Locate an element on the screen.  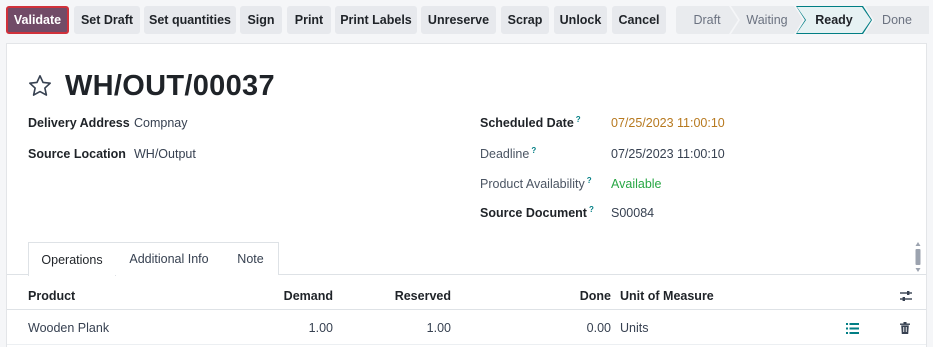
row-done: 0.00 is located at coordinates (559, 328).